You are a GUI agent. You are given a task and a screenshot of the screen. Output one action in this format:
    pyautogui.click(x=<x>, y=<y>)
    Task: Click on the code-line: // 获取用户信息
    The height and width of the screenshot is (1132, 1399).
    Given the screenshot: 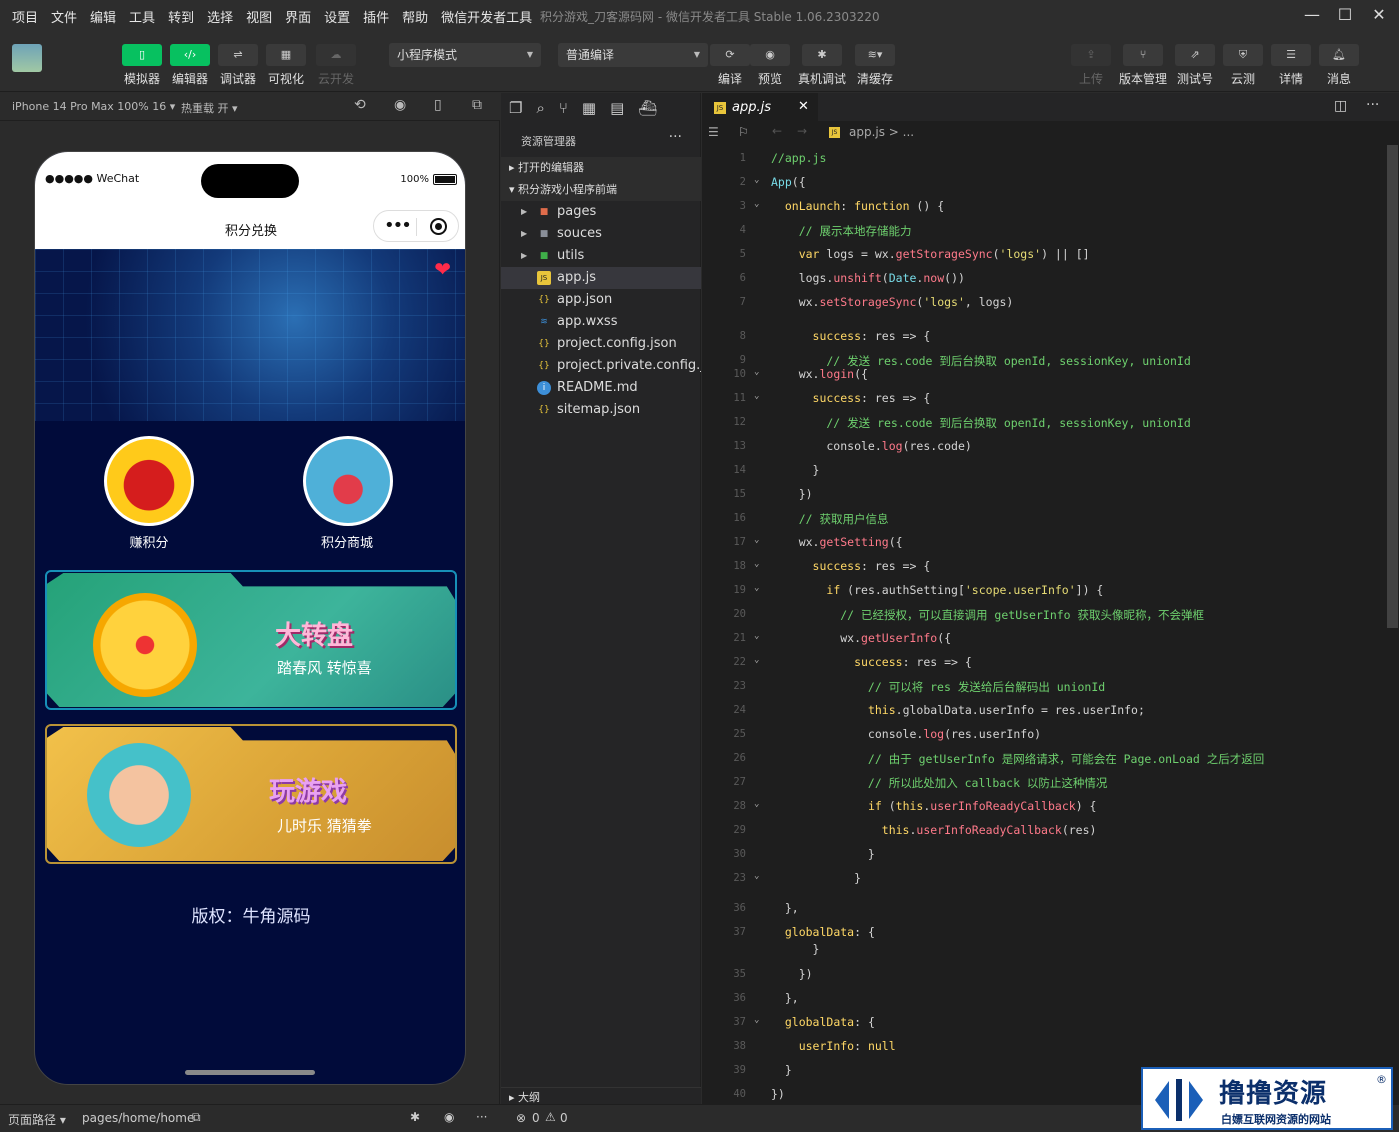 What is the action you would take?
    pyautogui.click(x=830, y=519)
    